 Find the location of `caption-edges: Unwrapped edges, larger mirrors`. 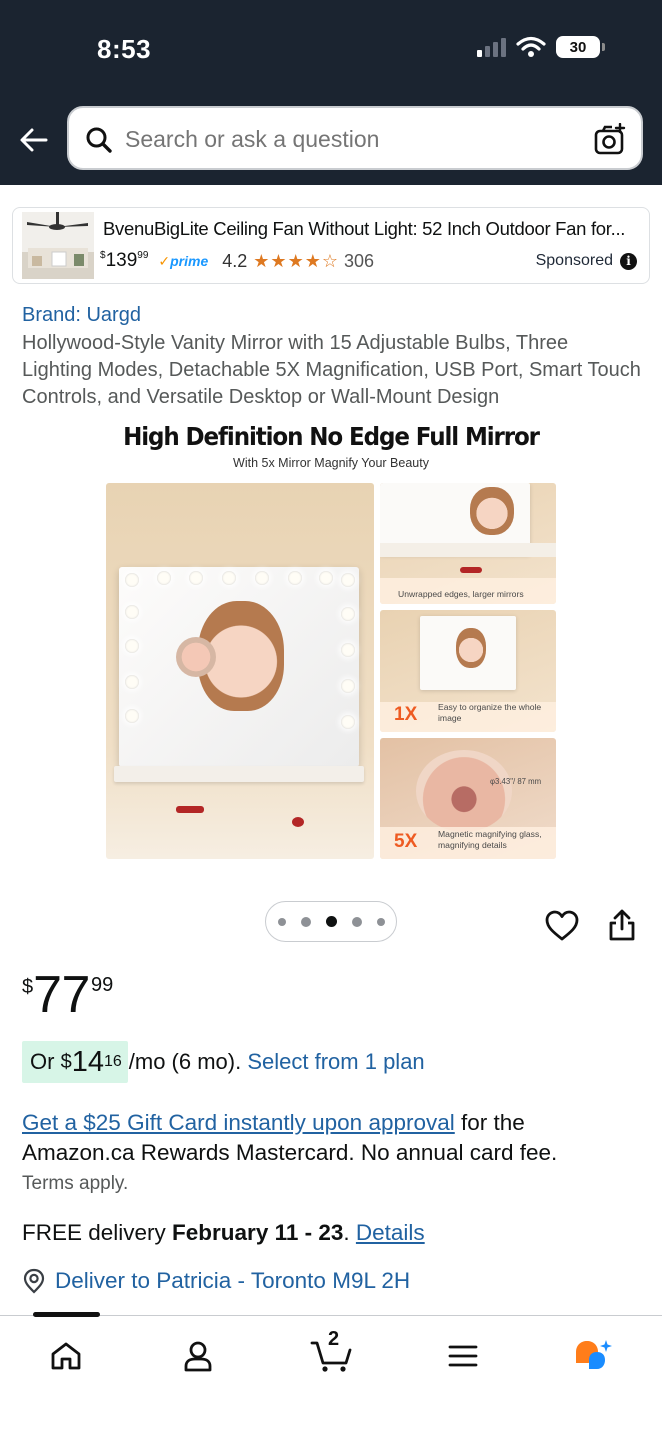

caption-edges: Unwrapped edges, larger mirrors is located at coordinates (461, 594).